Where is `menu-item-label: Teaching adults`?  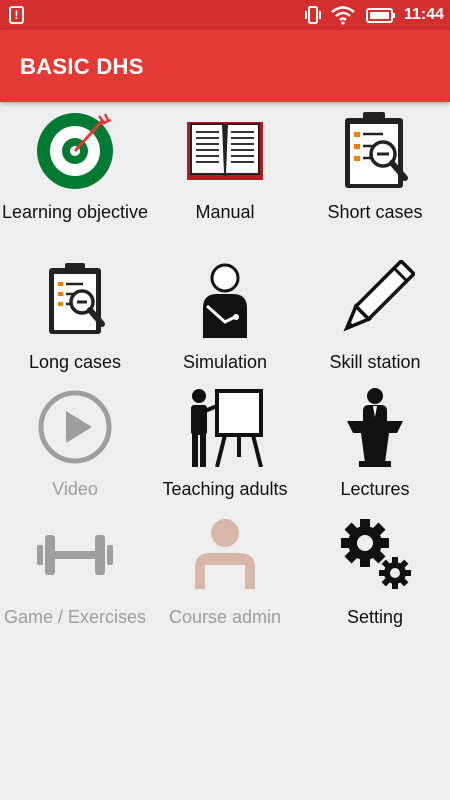
menu-item-label: Teaching adults is located at coordinates (225, 489).